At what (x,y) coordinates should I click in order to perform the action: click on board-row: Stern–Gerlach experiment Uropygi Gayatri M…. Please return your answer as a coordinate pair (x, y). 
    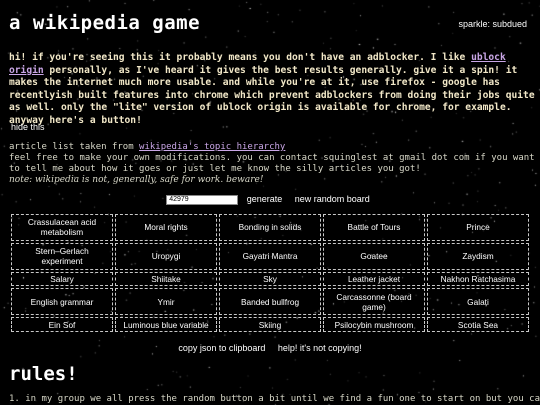
    Looking at the image, I should click on (270, 256).